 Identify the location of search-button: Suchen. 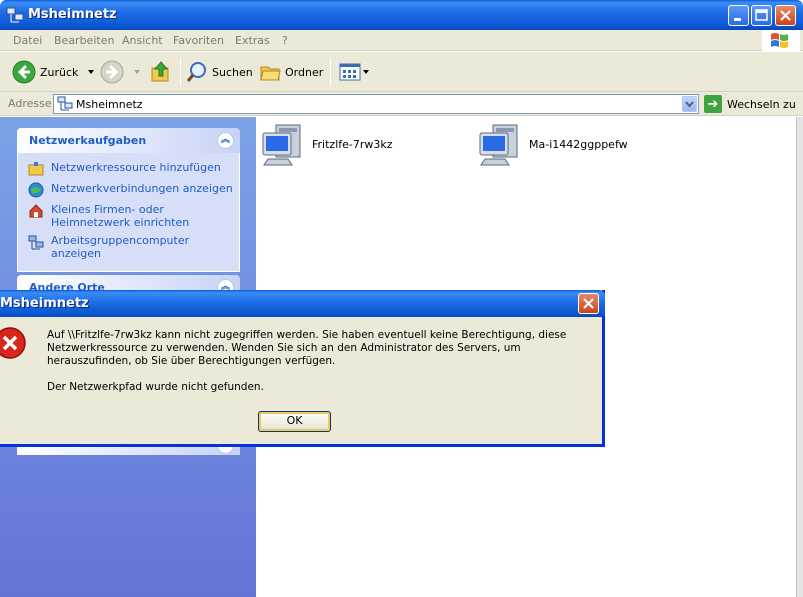
(219, 72).